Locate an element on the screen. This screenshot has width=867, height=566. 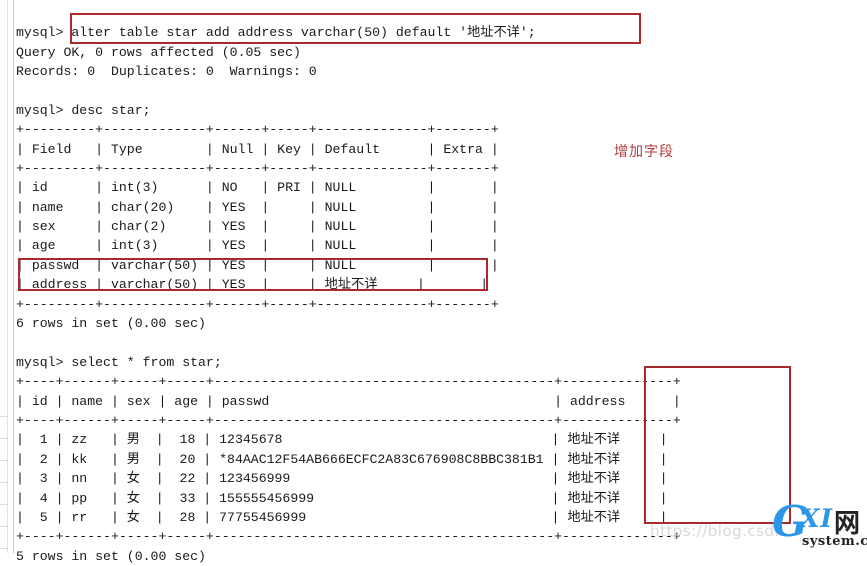
terminal-line: mysql> select * from star; is located at coordinates (119, 362).